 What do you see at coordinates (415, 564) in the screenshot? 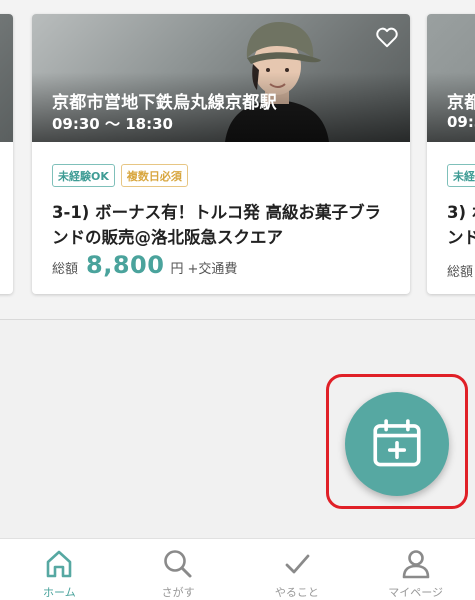
I see `person-icon` at bounding box center [415, 564].